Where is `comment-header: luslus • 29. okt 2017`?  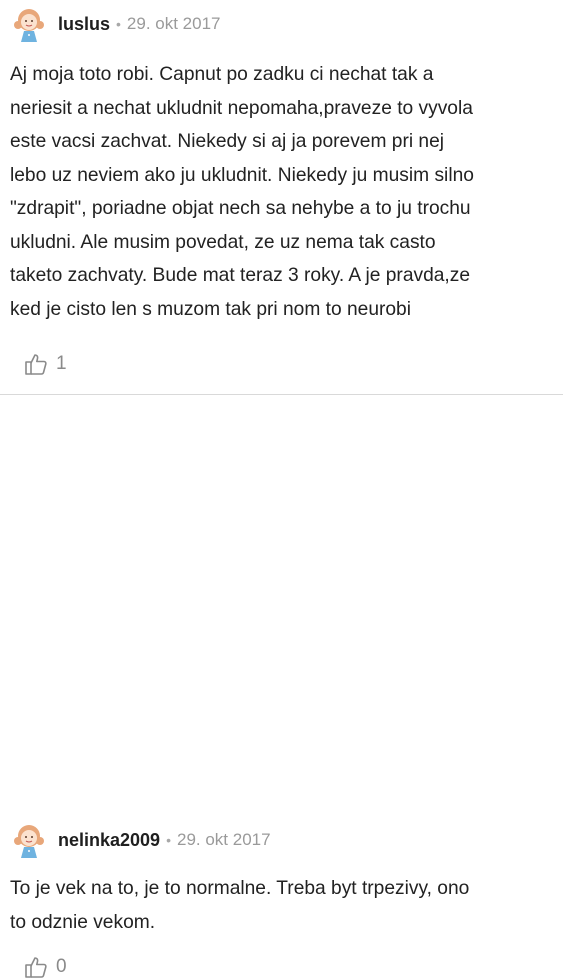
comment-header: luslus • 29. okt 2017 is located at coordinates (115, 24).